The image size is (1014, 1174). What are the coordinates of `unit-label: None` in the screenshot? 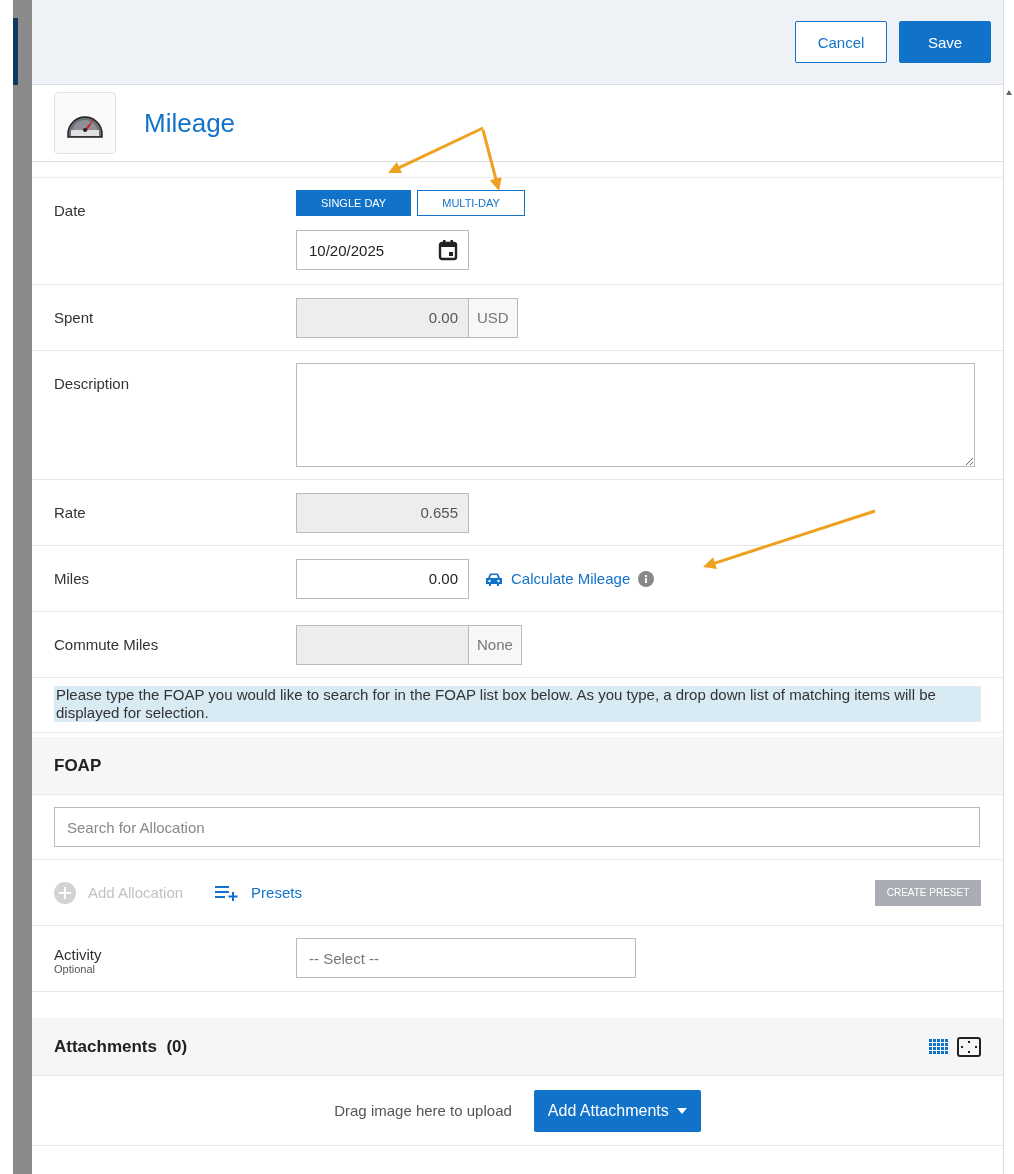 It's located at (495, 644).